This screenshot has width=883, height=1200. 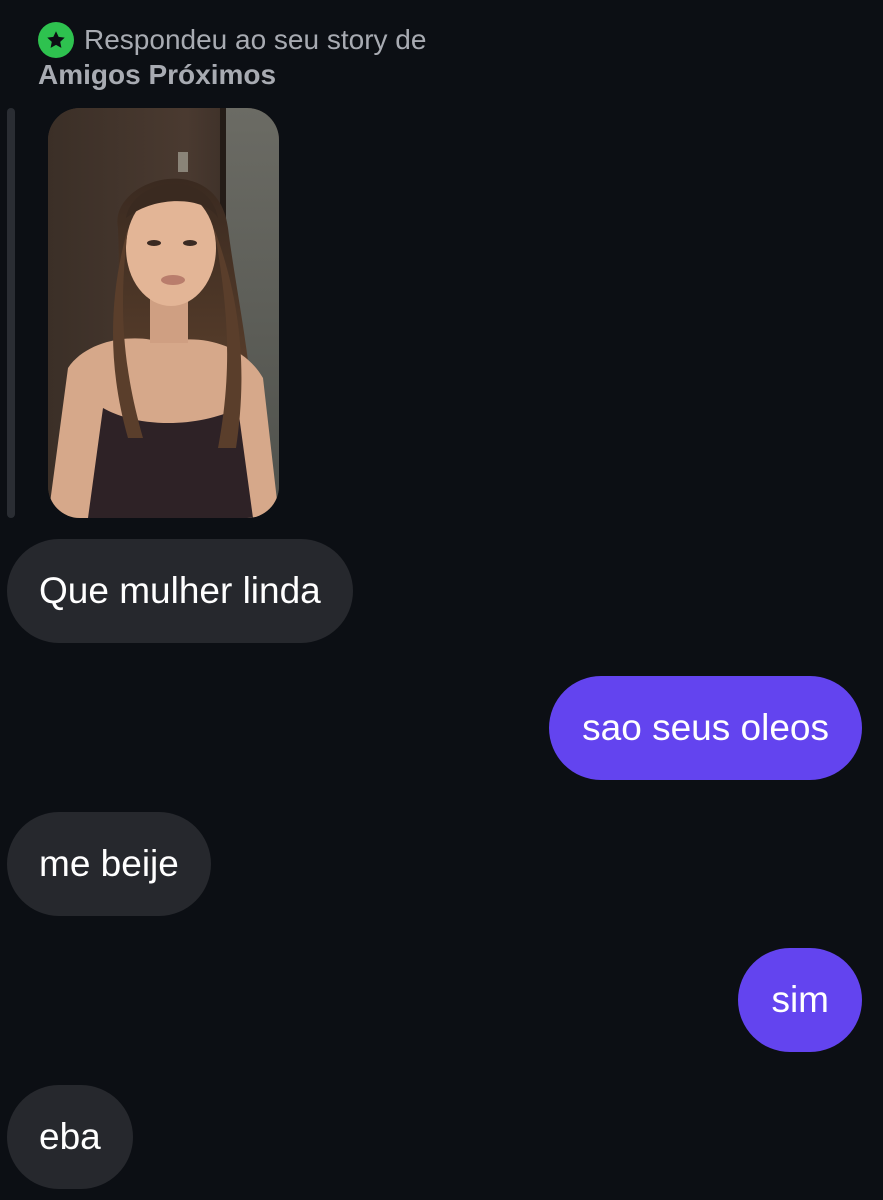 I want to click on story-reply-line: Respondeu ao seu story de, so click(x=232, y=40).